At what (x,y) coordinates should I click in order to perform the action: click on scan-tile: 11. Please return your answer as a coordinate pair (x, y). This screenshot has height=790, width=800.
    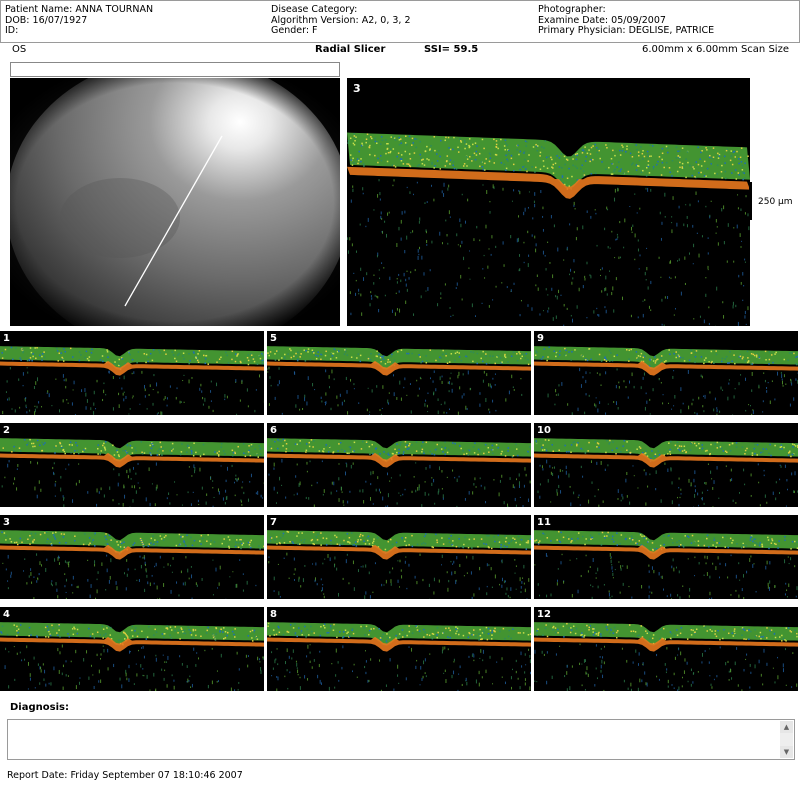
    Looking at the image, I should click on (666, 557).